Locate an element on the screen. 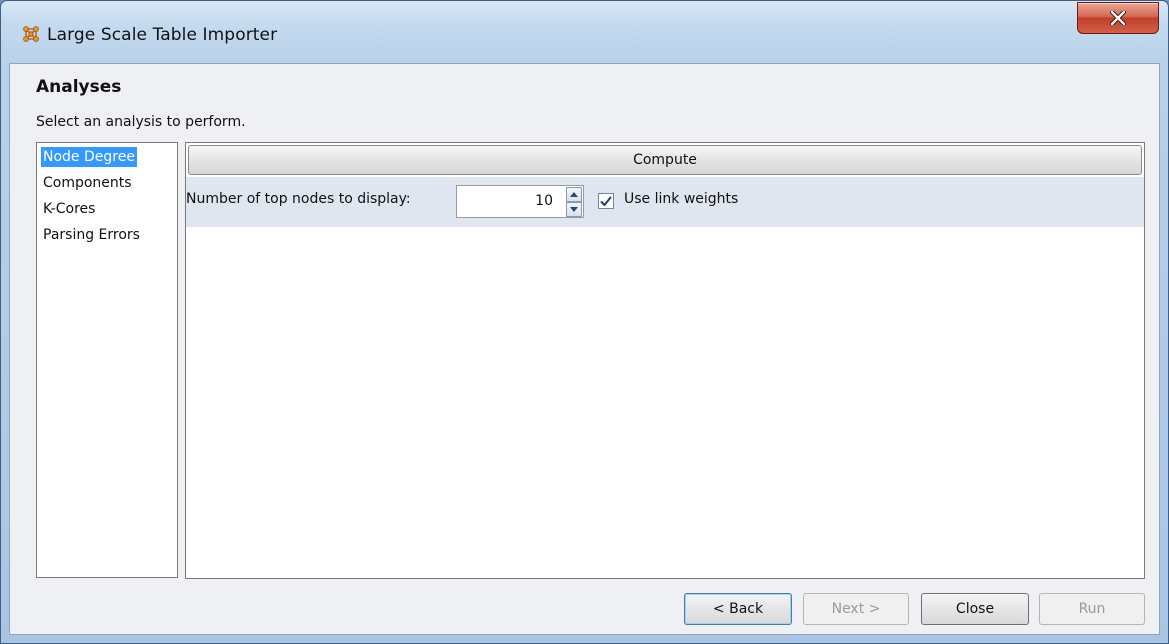  compute-button: Compute is located at coordinates (665, 160).